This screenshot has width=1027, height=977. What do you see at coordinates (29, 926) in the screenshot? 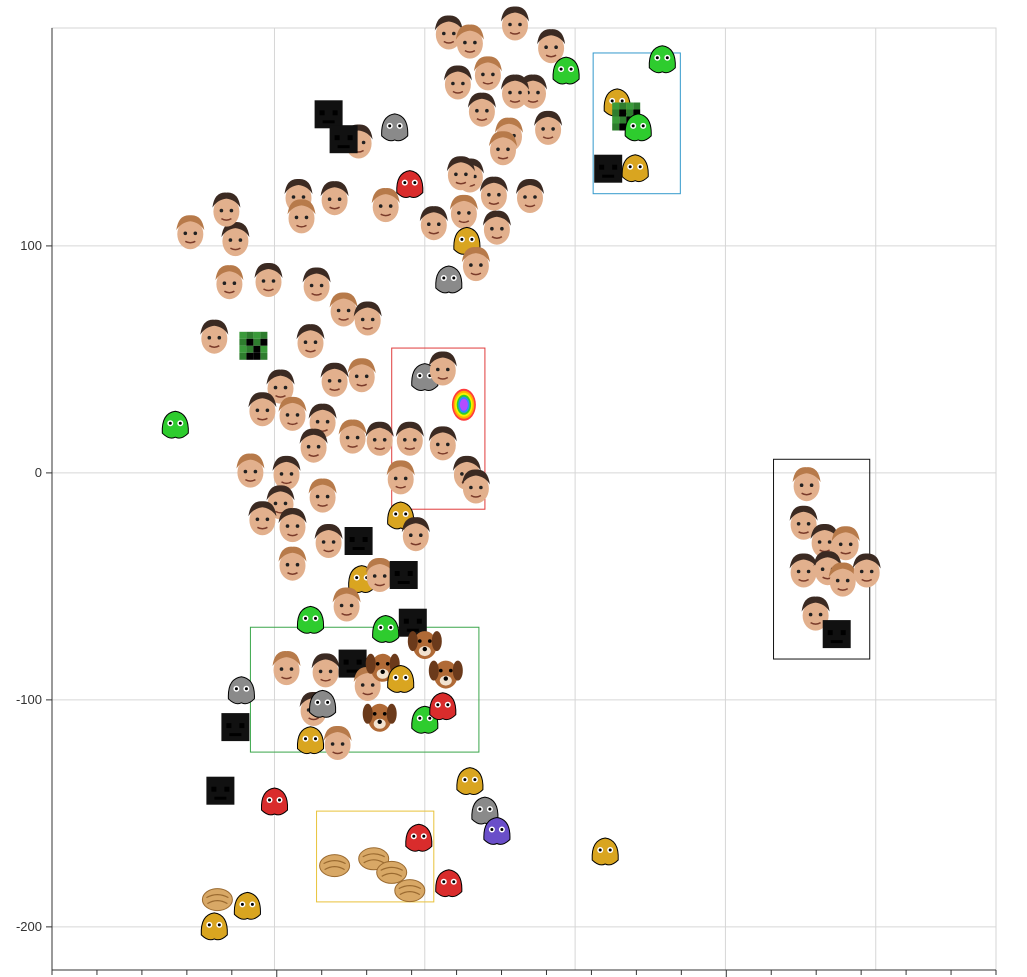
I see `y-tick-label: -200` at bounding box center [29, 926].